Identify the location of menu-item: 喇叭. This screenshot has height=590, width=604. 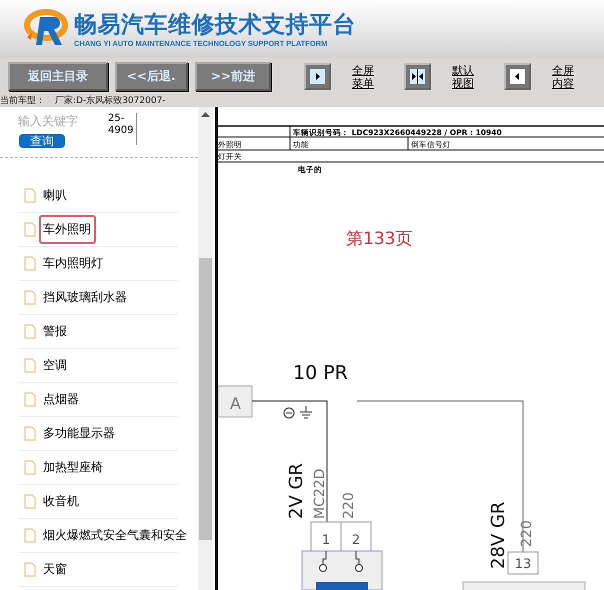
(55, 195).